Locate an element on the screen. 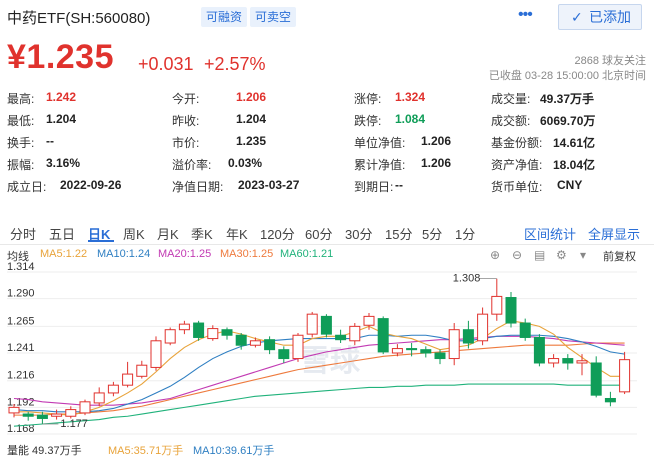 This screenshot has height=460, width=654. y-tick-label: 1.216 is located at coordinates (21, 376).